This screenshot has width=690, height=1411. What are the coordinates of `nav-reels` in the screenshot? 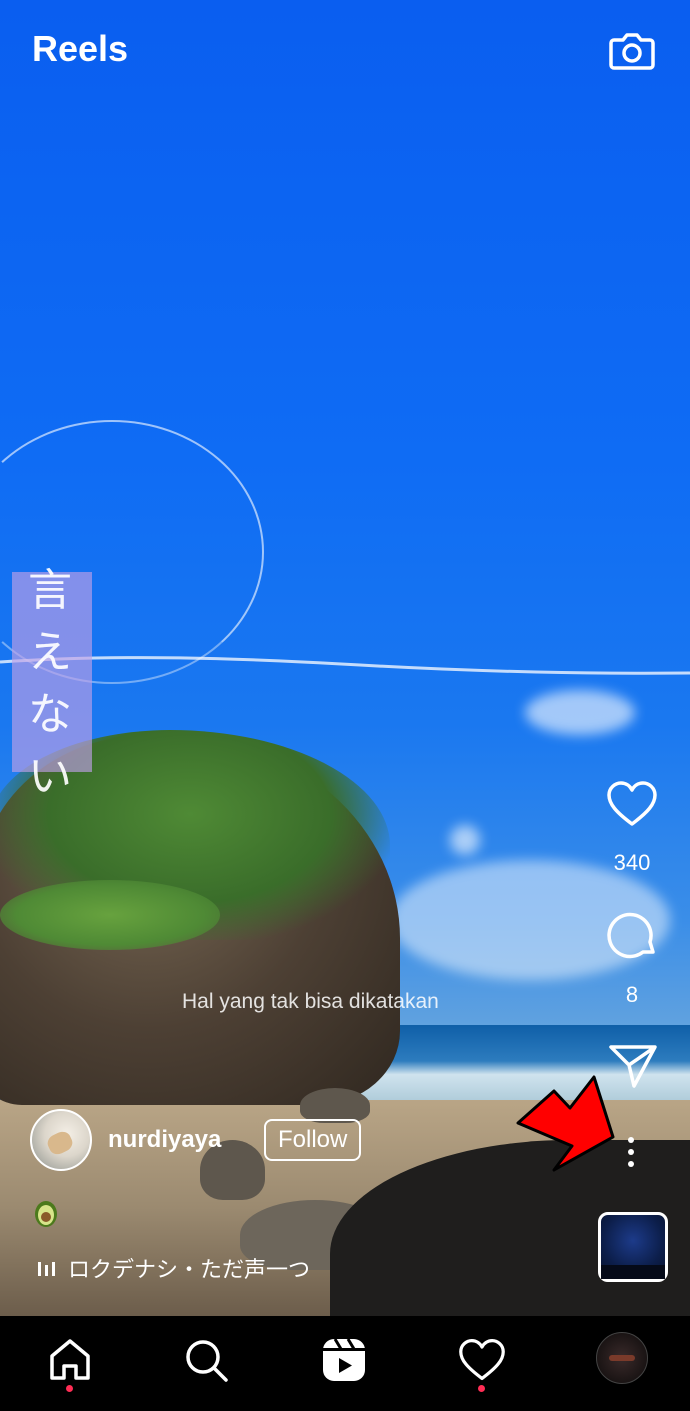 It's located at (344, 1366).